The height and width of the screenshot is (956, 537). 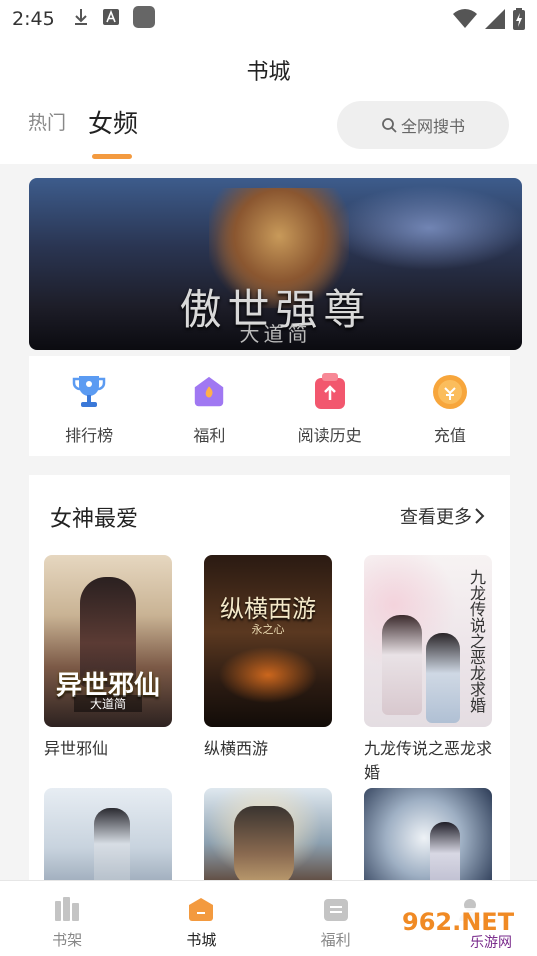 What do you see at coordinates (81, 19) in the screenshot?
I see `download-icon` at bounding box center [81, 19].